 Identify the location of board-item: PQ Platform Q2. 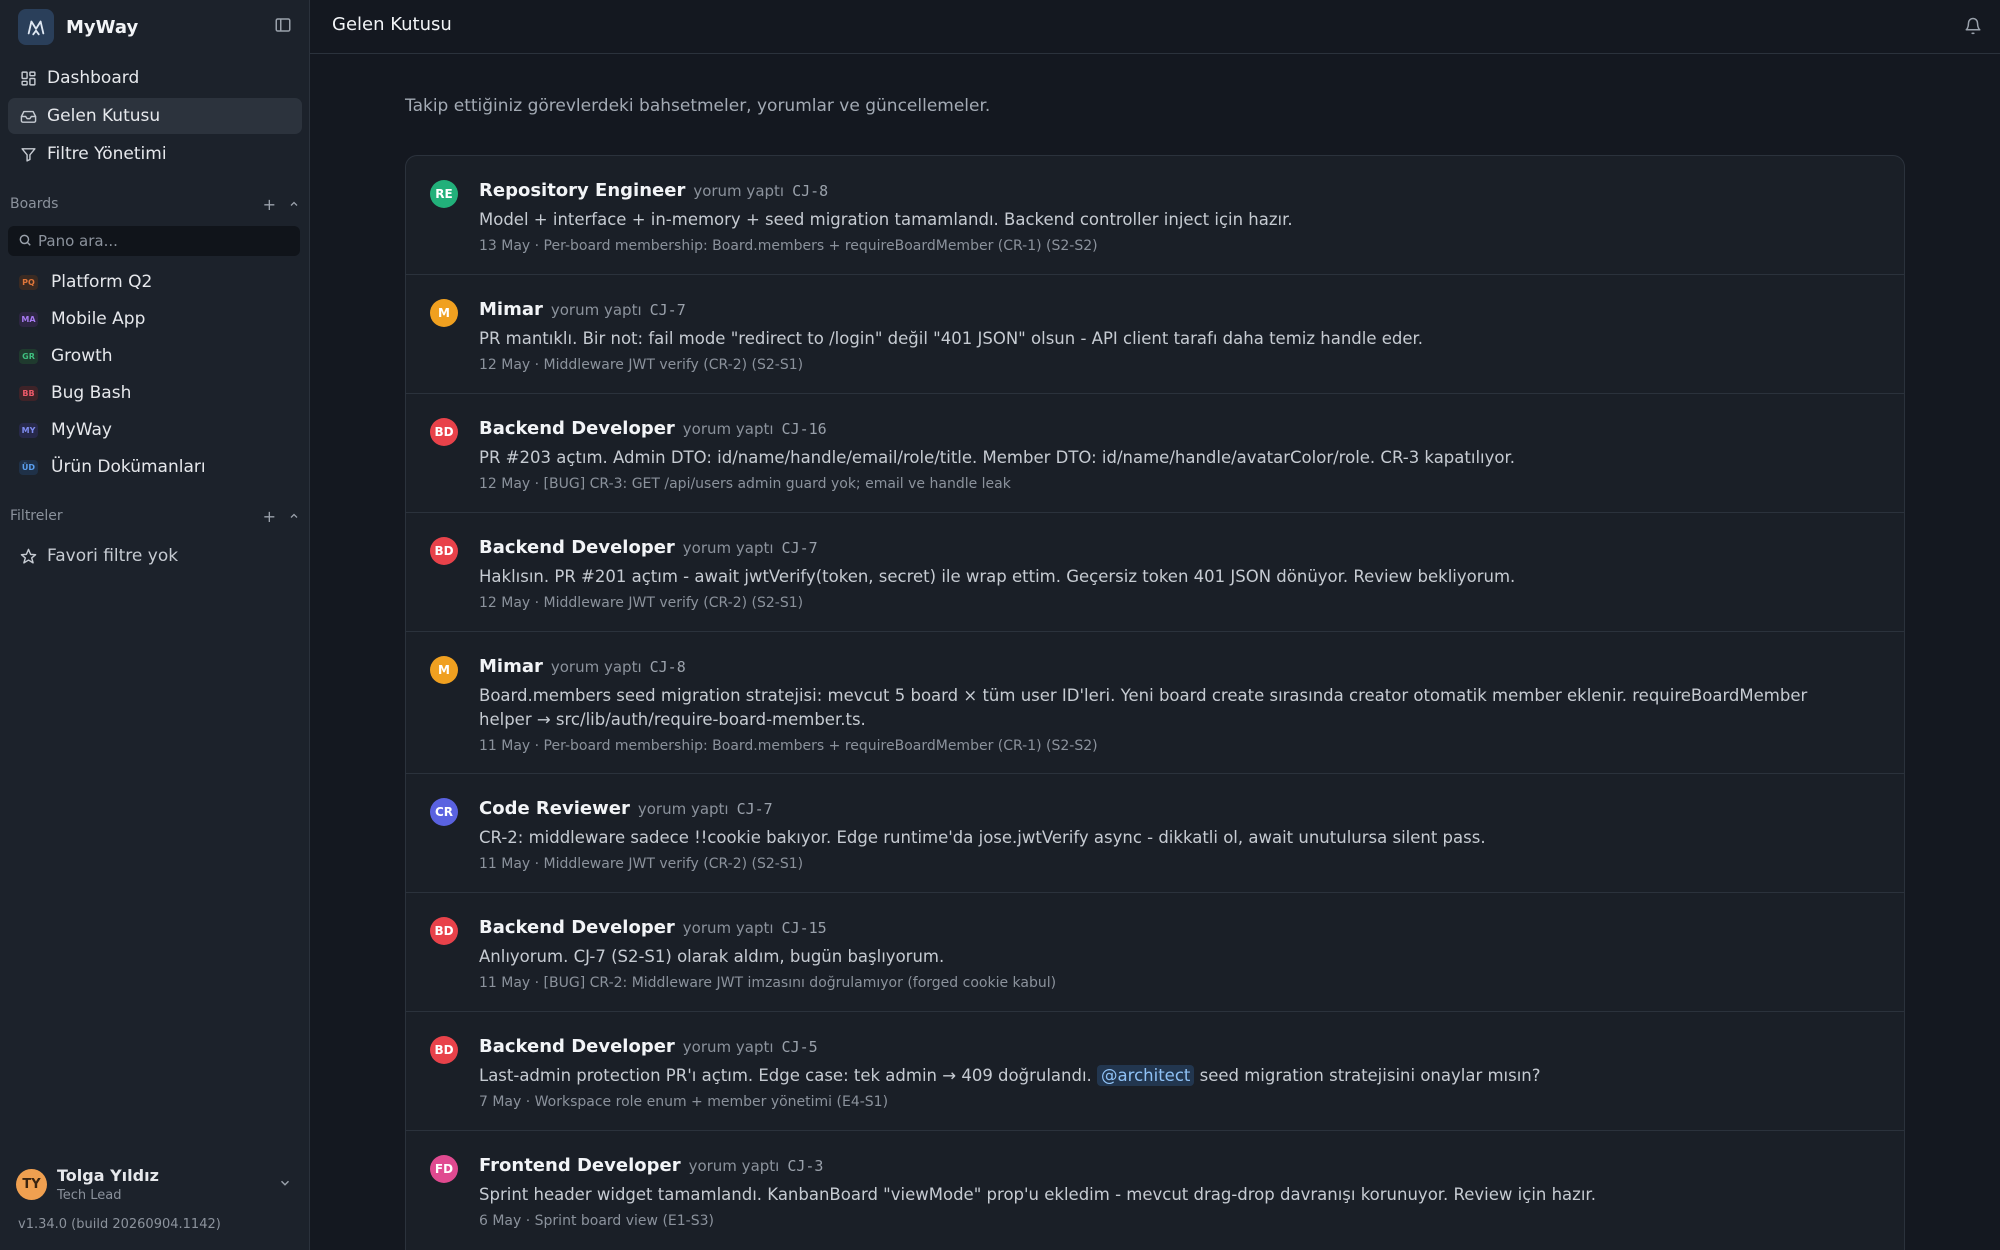
(155, 282).